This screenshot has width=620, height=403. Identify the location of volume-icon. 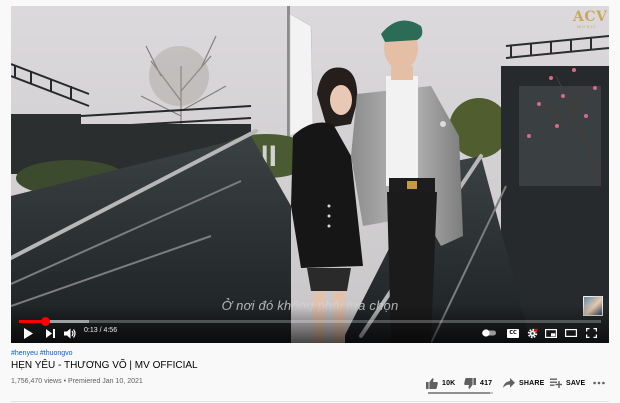
(70, 333).